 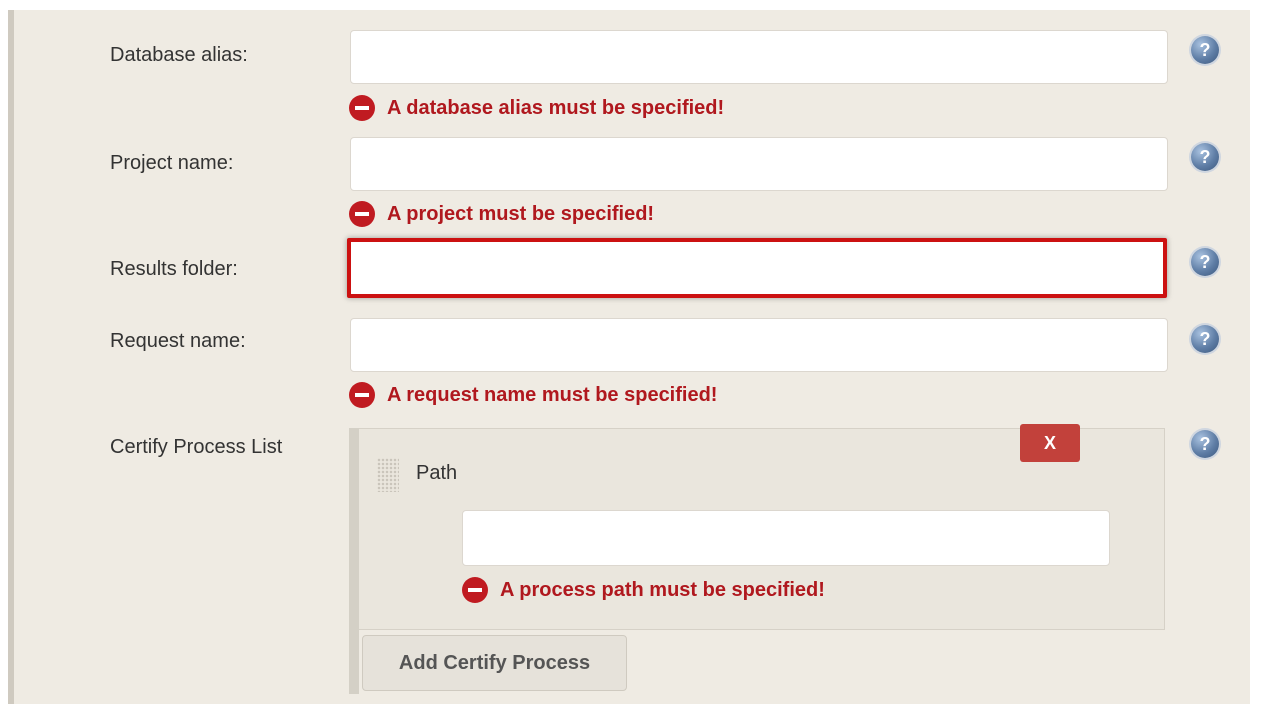 I want to click on path-label: Path, so click(x=437, y=473).